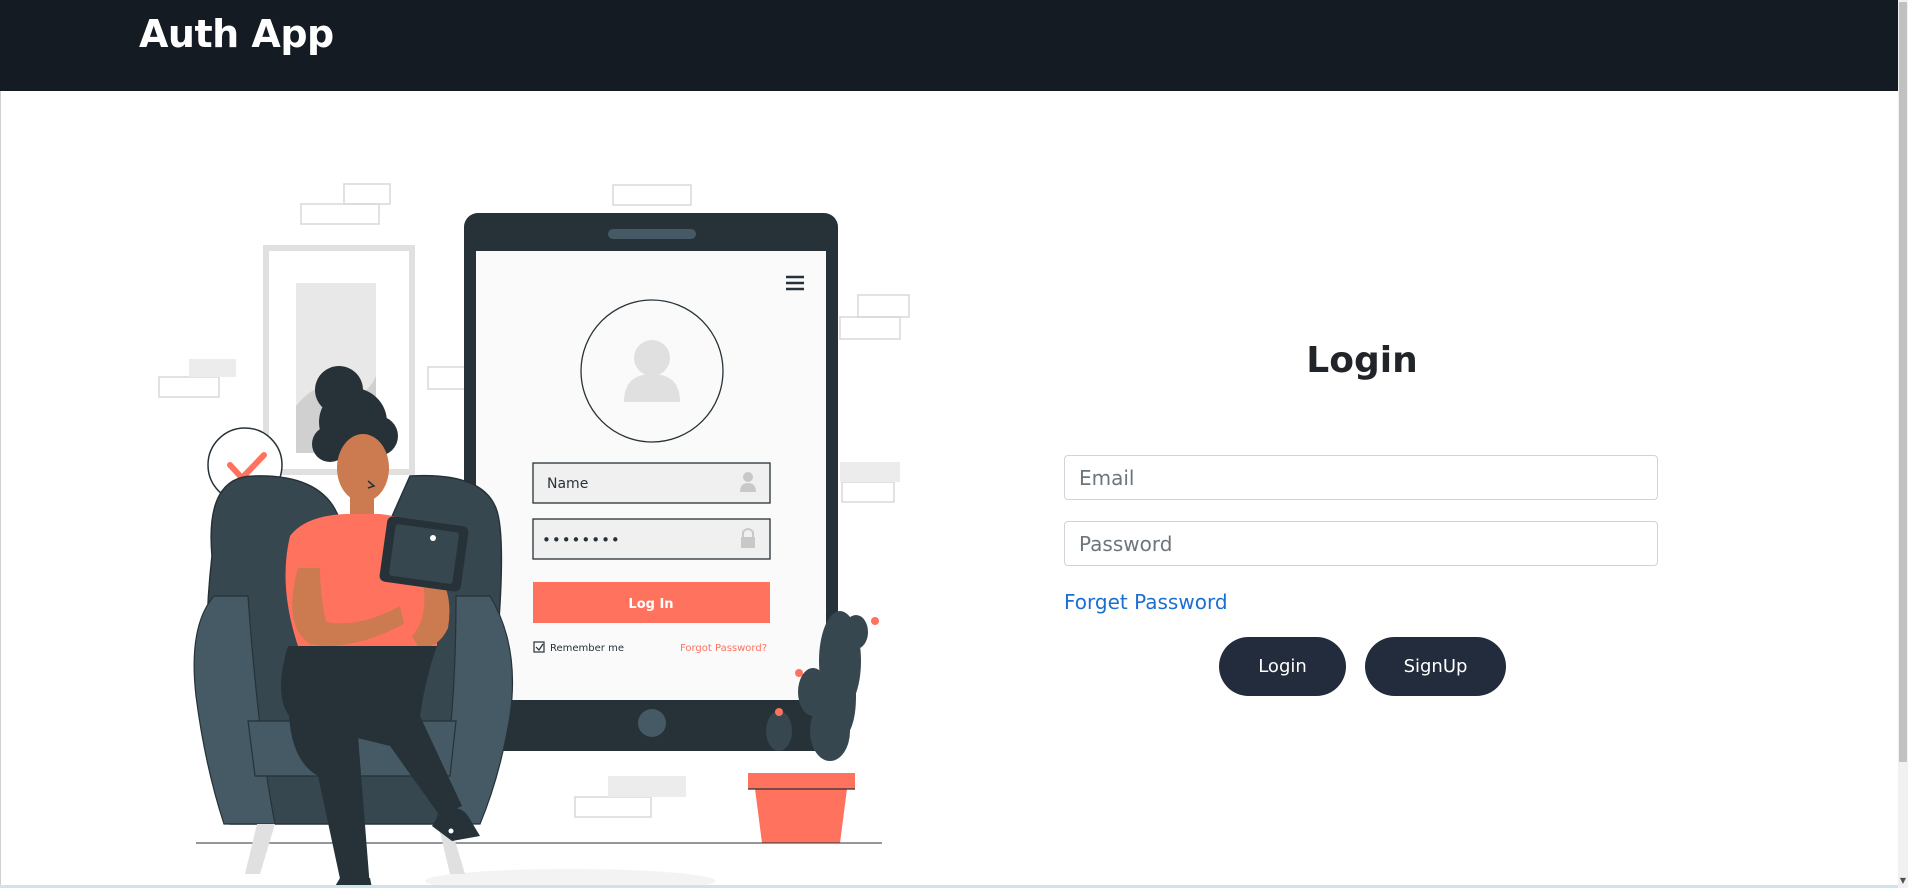 The height and width of the screenshot is (888, 1908). I want to click on login-title: Login, so click(1362, 360).